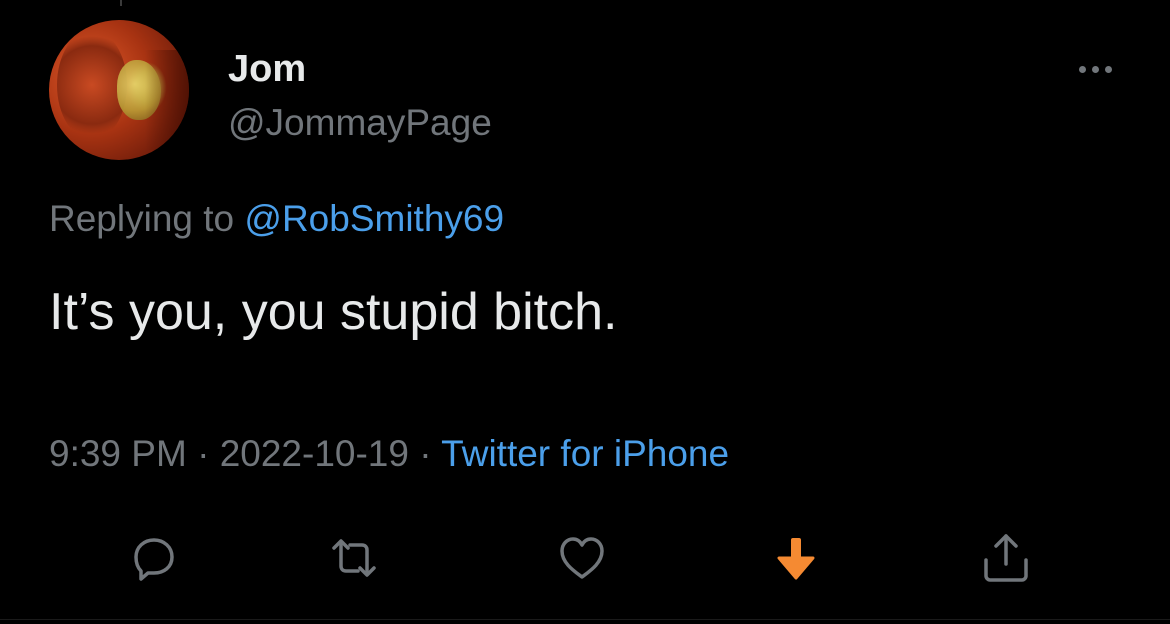 This screenshot has height=624, width=1170. What do you see at coordinates (360, 123) in the screenshot?
I see `author-handle: @JommayPage` at bounding box center [360, 123].